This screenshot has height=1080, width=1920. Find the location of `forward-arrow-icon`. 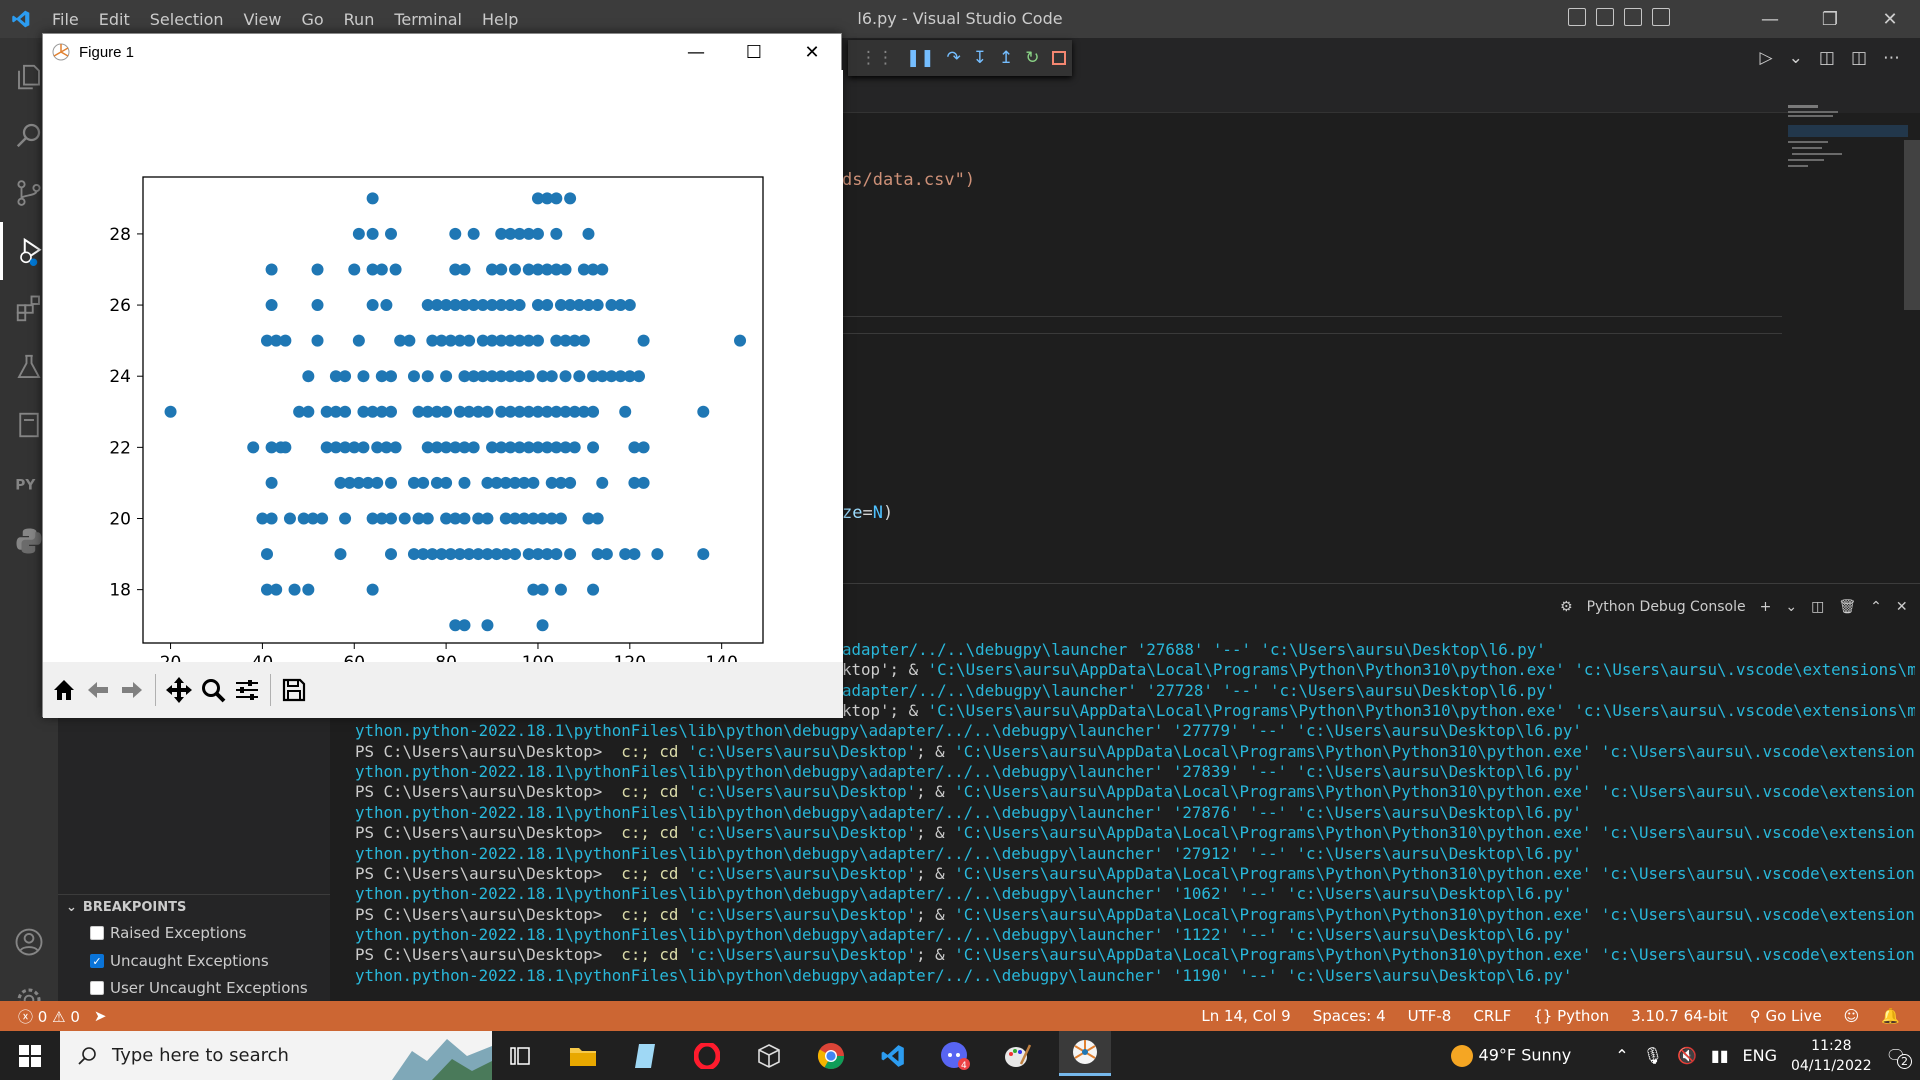

forward-arrow-icon is located at coordinates (132, 690).